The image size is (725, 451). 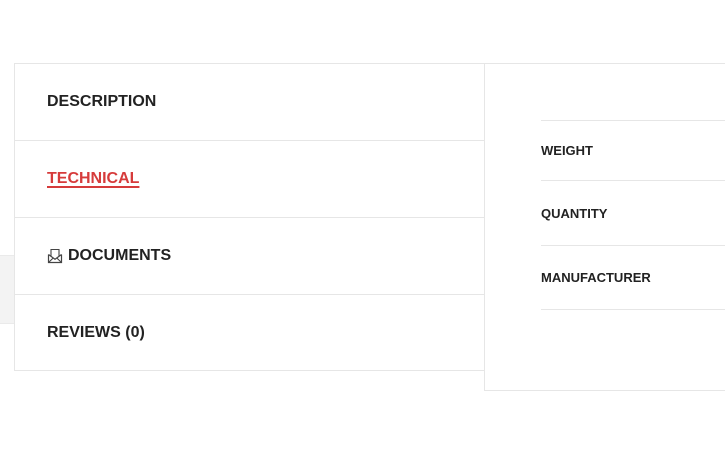 I want to click on tab-description-label: DESCRIPTION, so click(x=102, y=101).